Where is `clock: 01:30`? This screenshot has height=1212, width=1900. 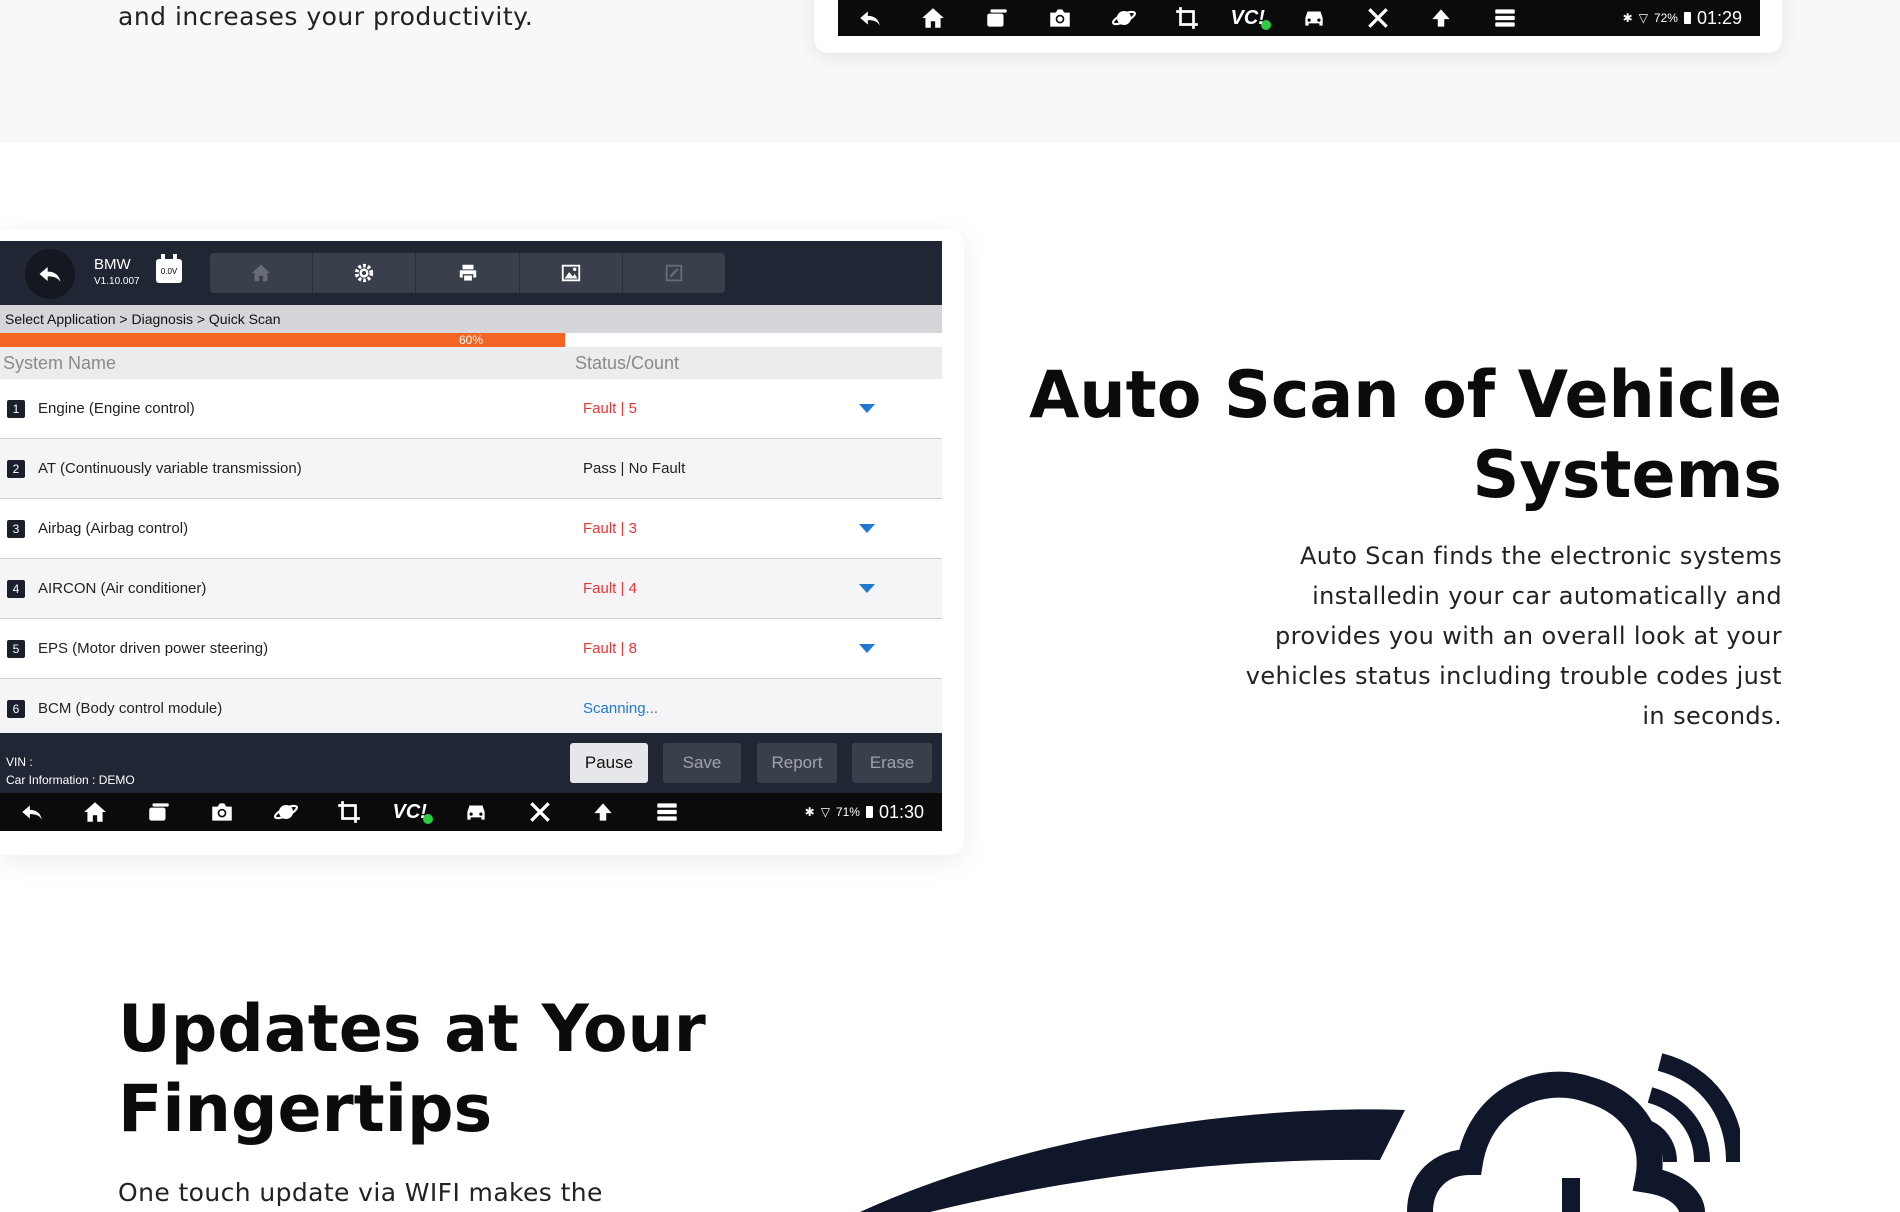 clock: 01:30 is located at coordinates (901, 811).